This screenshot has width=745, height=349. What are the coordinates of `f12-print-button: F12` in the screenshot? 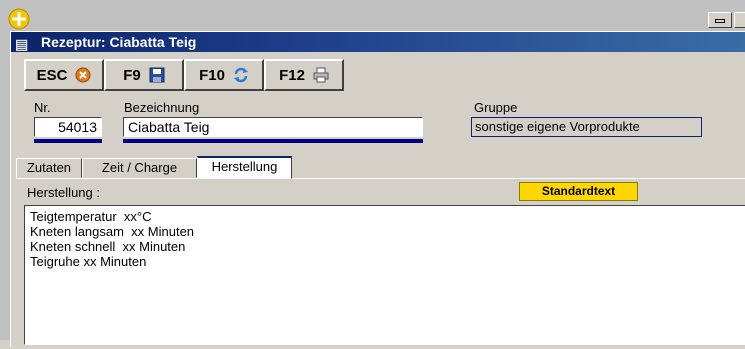 It's located at (304, 75).